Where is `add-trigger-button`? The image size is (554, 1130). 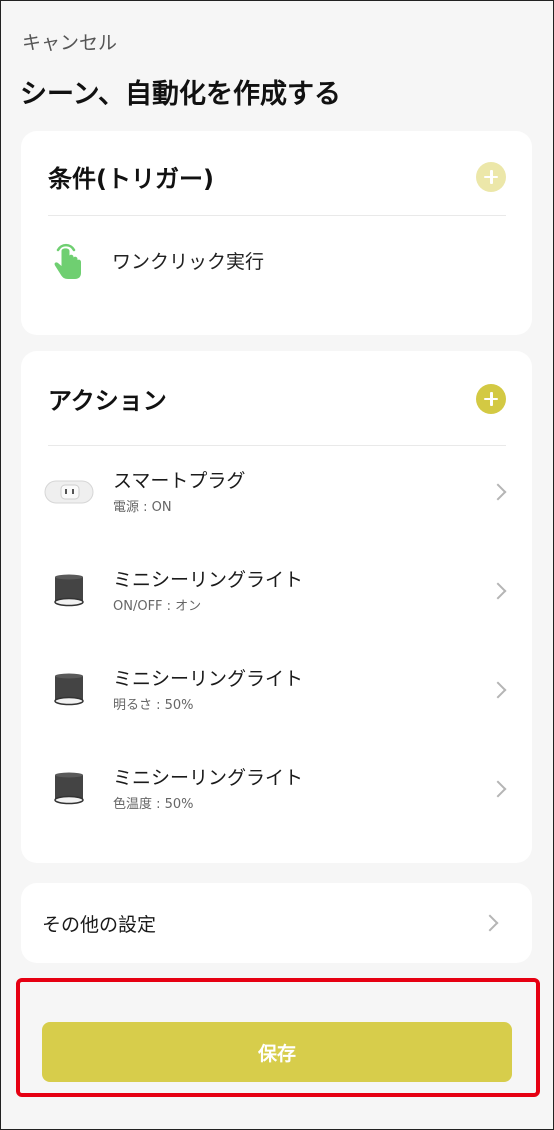
add-trigger-button is located at coordinates (491, 176).